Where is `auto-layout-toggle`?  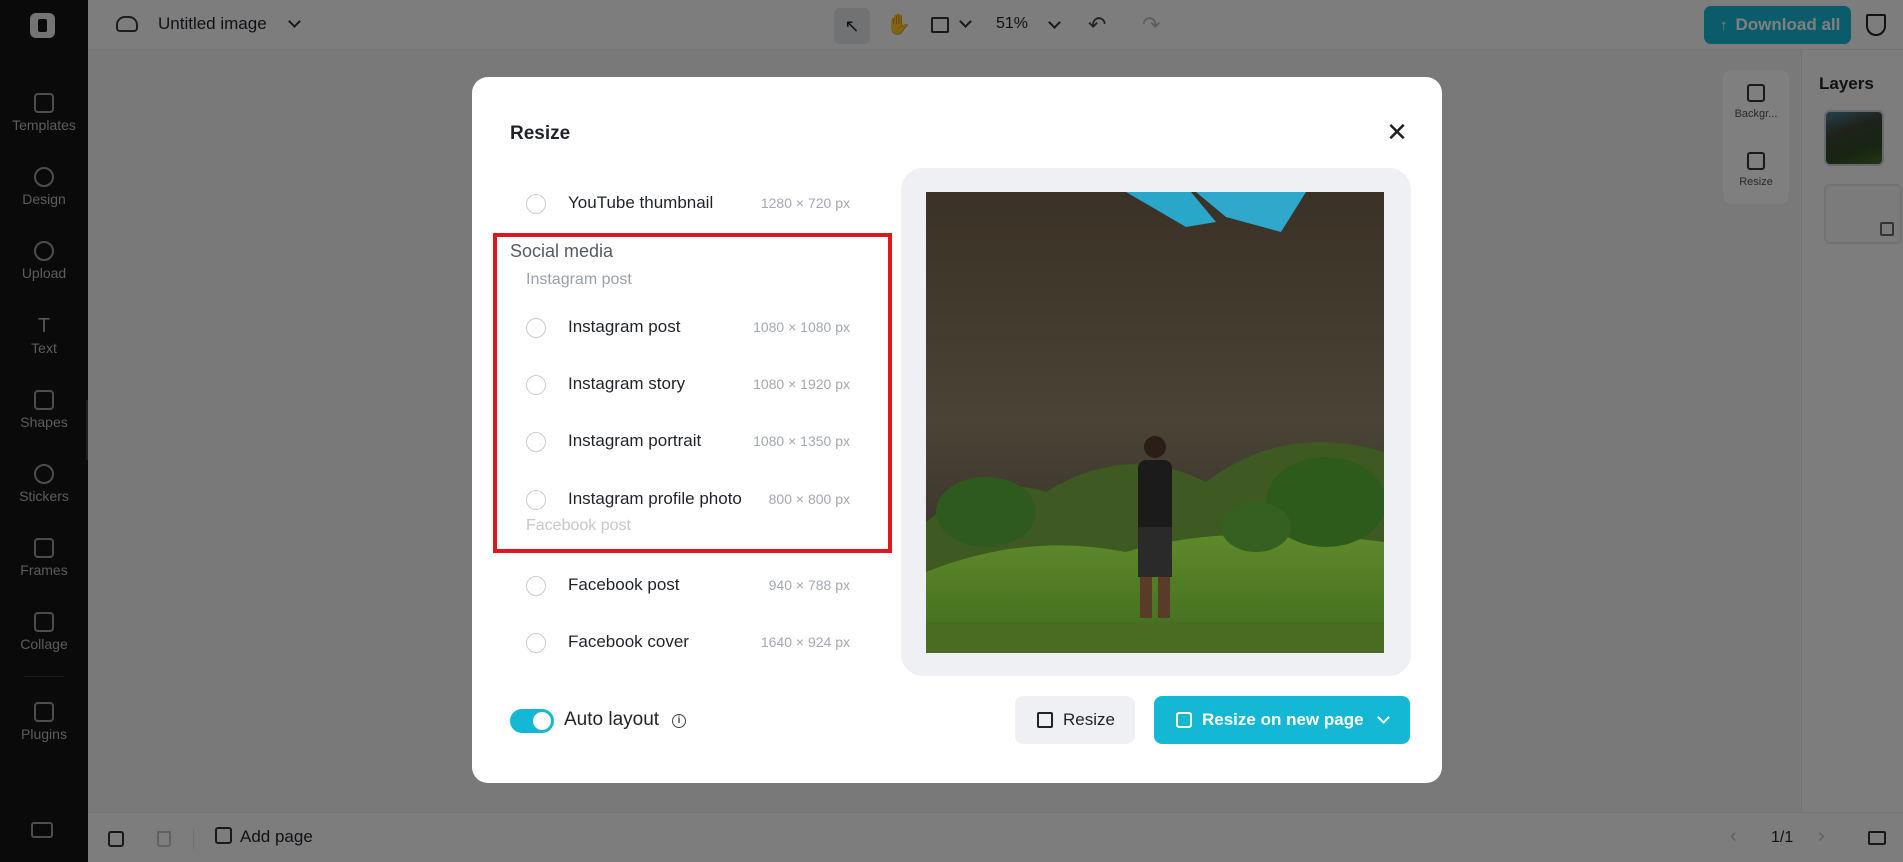 auto-layout-toggle is located at coordinates (532, 721).